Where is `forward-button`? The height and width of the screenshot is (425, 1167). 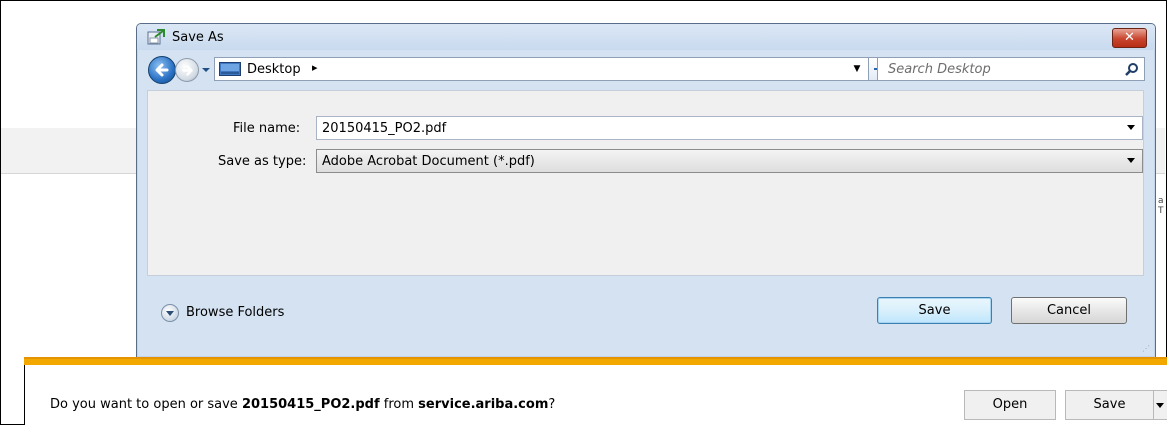 forward-button is located at coordinates (187, 70).